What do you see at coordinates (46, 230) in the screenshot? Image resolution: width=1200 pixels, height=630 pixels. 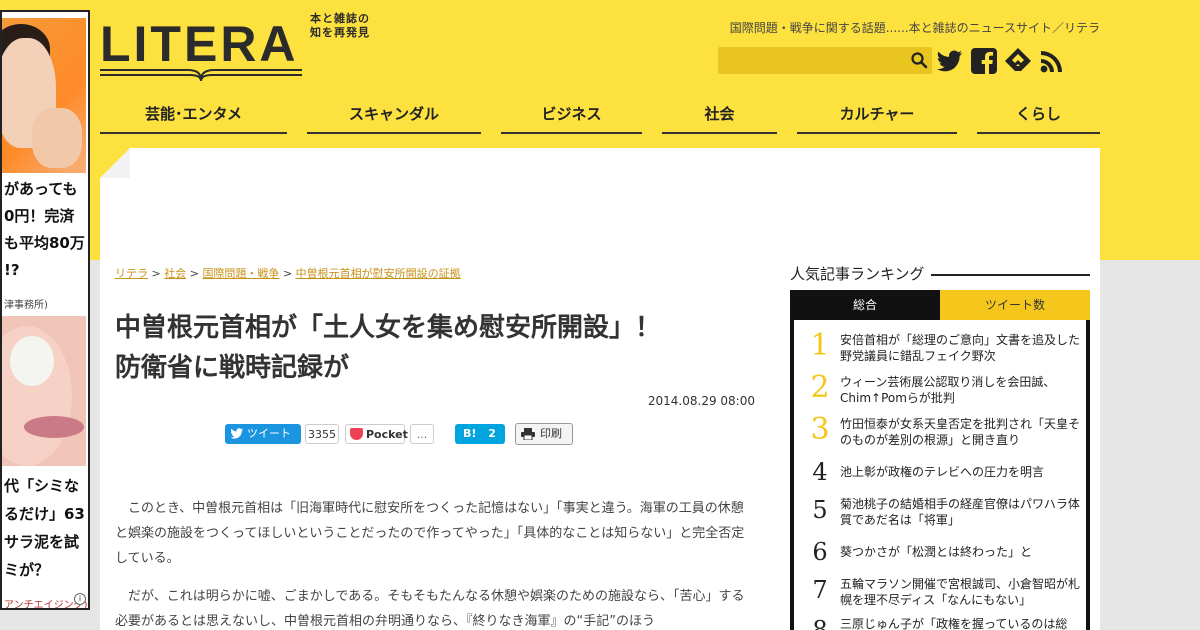 I see `ad-headline-1: があっても 0円！完済 も平均80万 !?` at bounding box center [46, 230].